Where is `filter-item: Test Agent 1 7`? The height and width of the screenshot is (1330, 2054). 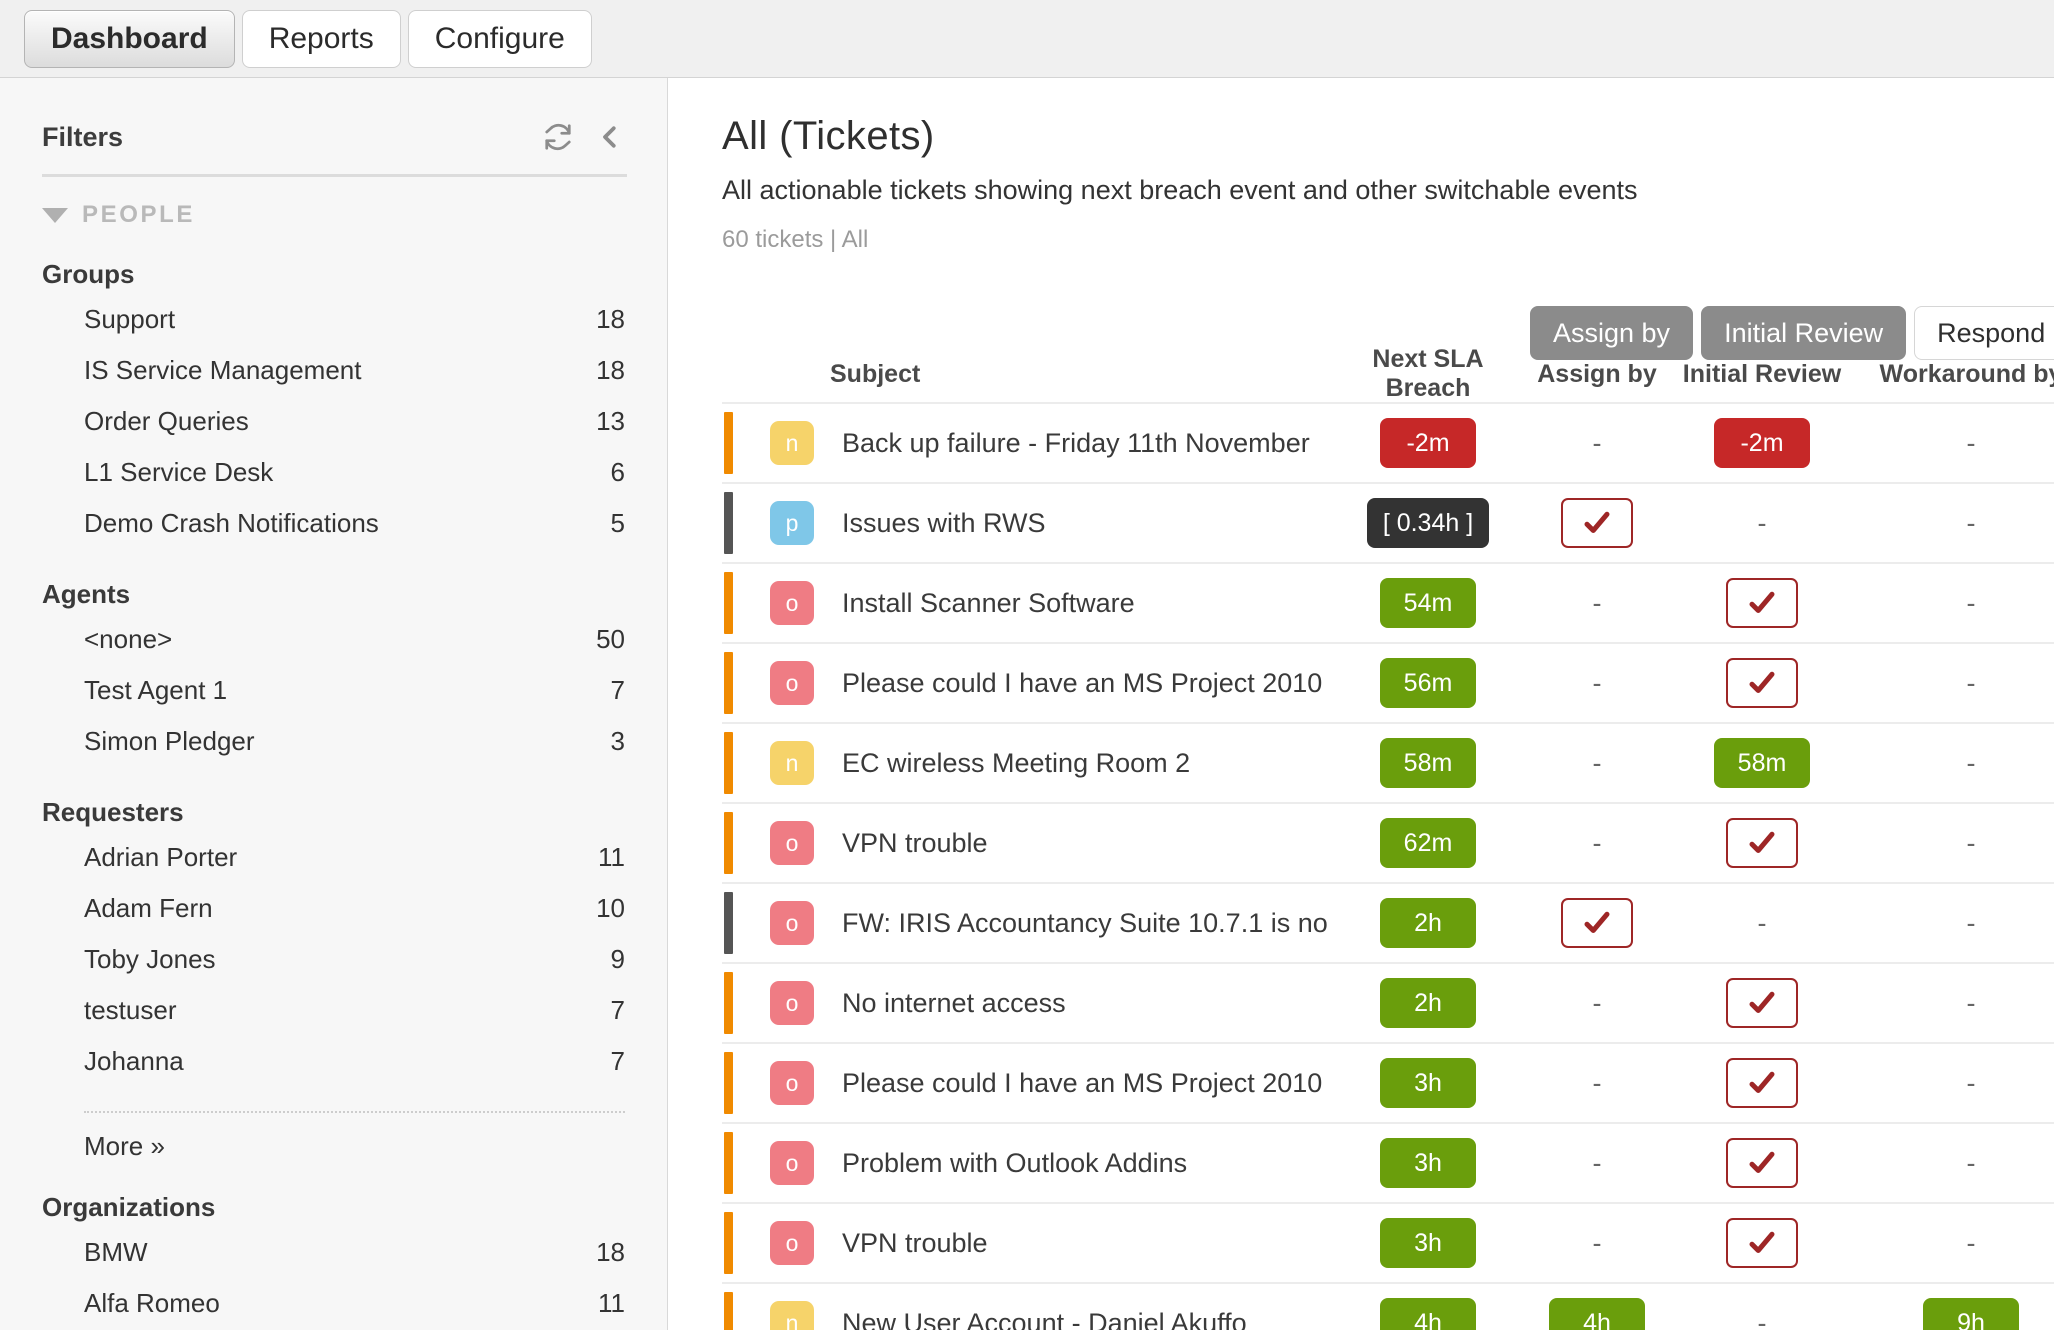
filter-item: Test Agent 1 7 is located at coordinates (334, 690).